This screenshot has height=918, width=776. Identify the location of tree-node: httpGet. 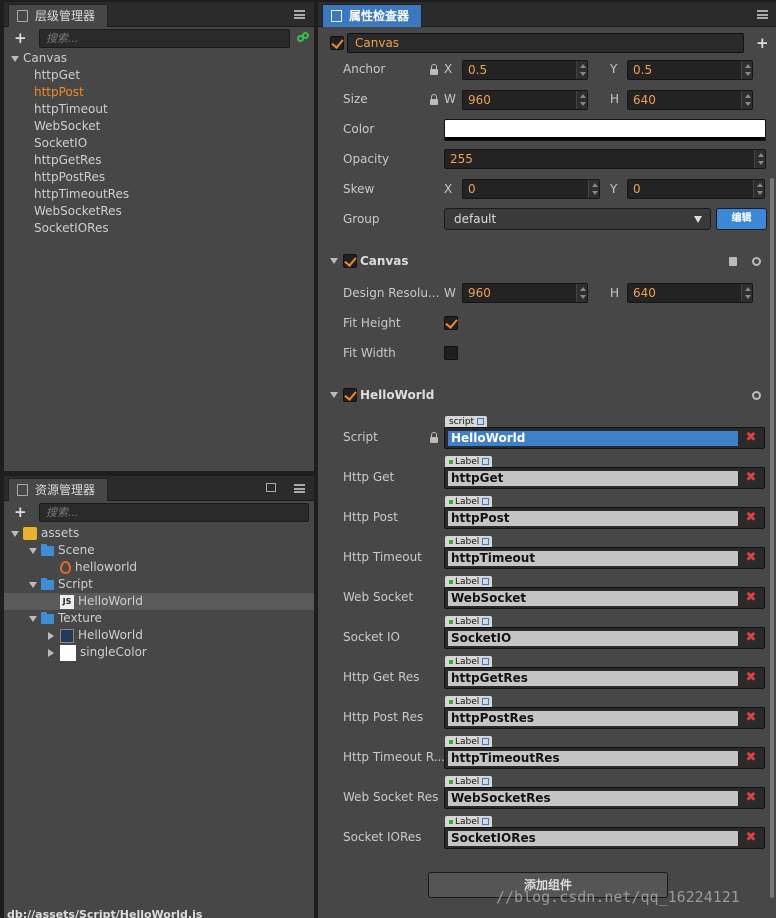
(159, 75).